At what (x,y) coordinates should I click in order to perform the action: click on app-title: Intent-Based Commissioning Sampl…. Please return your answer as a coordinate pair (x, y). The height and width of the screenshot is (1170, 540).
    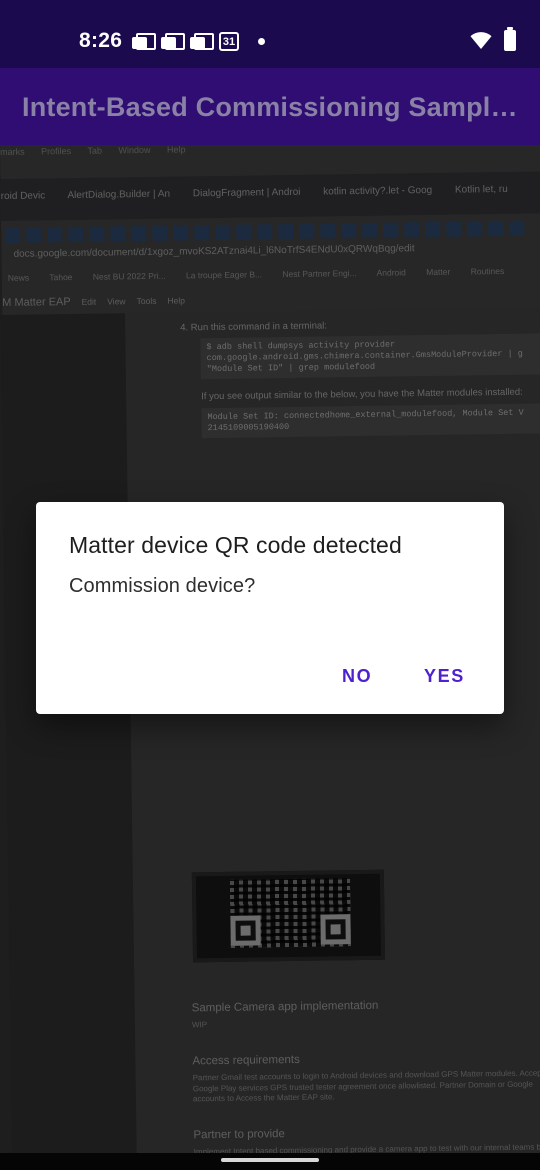
    Looking at the image, I should click on (270, 107).